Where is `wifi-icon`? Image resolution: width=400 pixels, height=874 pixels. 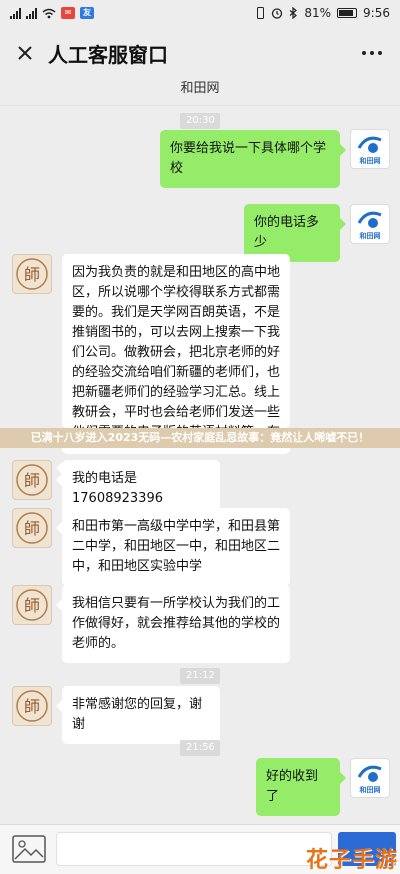
wifi-icon is located at coordinates (49, 13).